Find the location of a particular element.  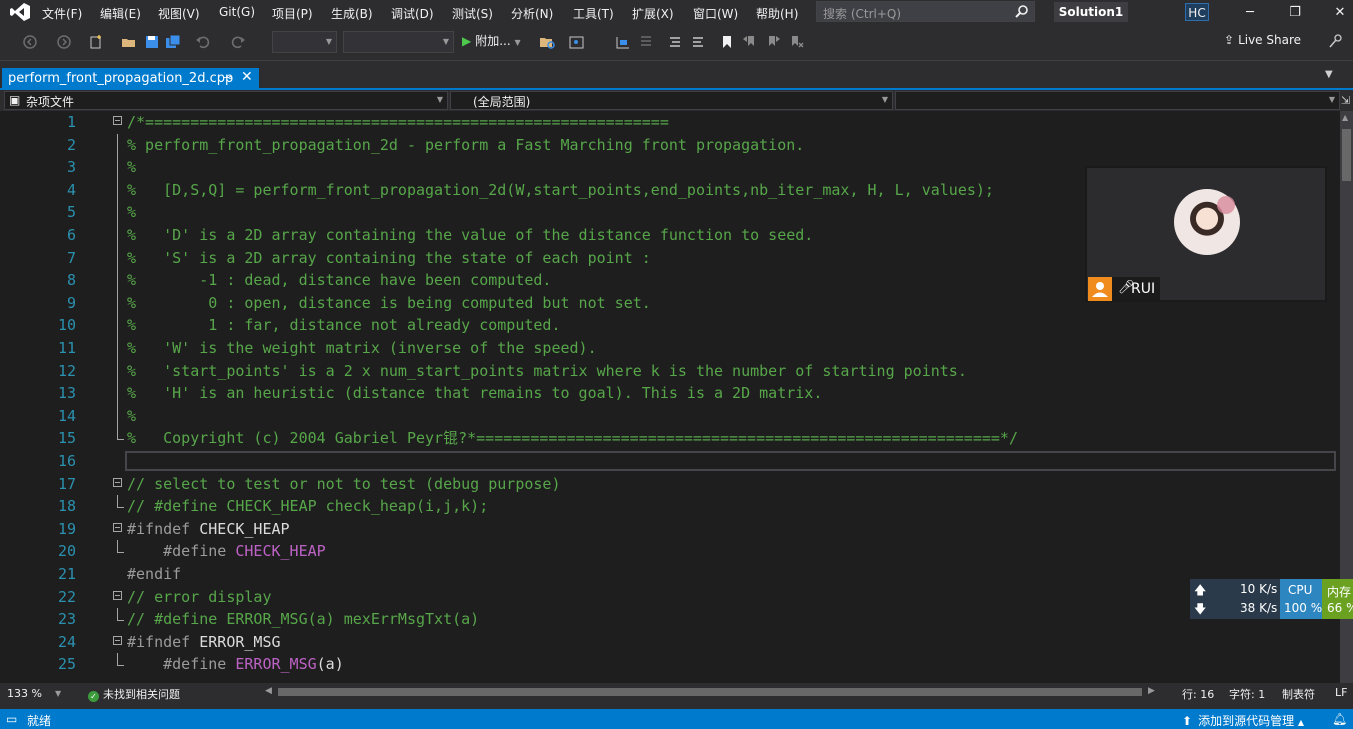

add-to-source-control-button: ⬆ 添加到源代码管理 ▲ is located at coordinates (1243, 720).